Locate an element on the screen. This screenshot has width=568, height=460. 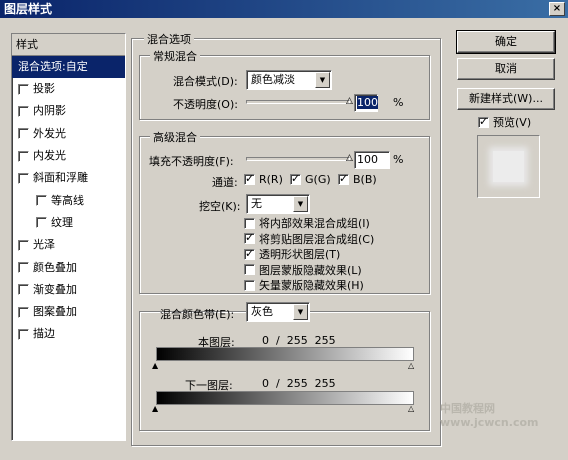
advanced-option-label: 矢量蒙版隐藏效果(H) is located at coordinates (311, 285).